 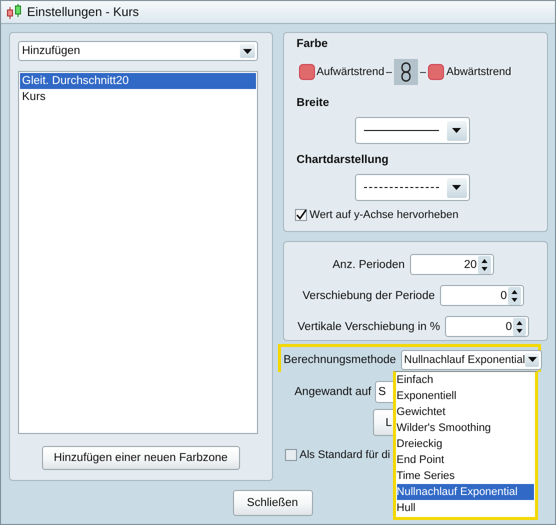 I want to click on field-label: Verschiebung der Periode, so click(x=368, y=296).